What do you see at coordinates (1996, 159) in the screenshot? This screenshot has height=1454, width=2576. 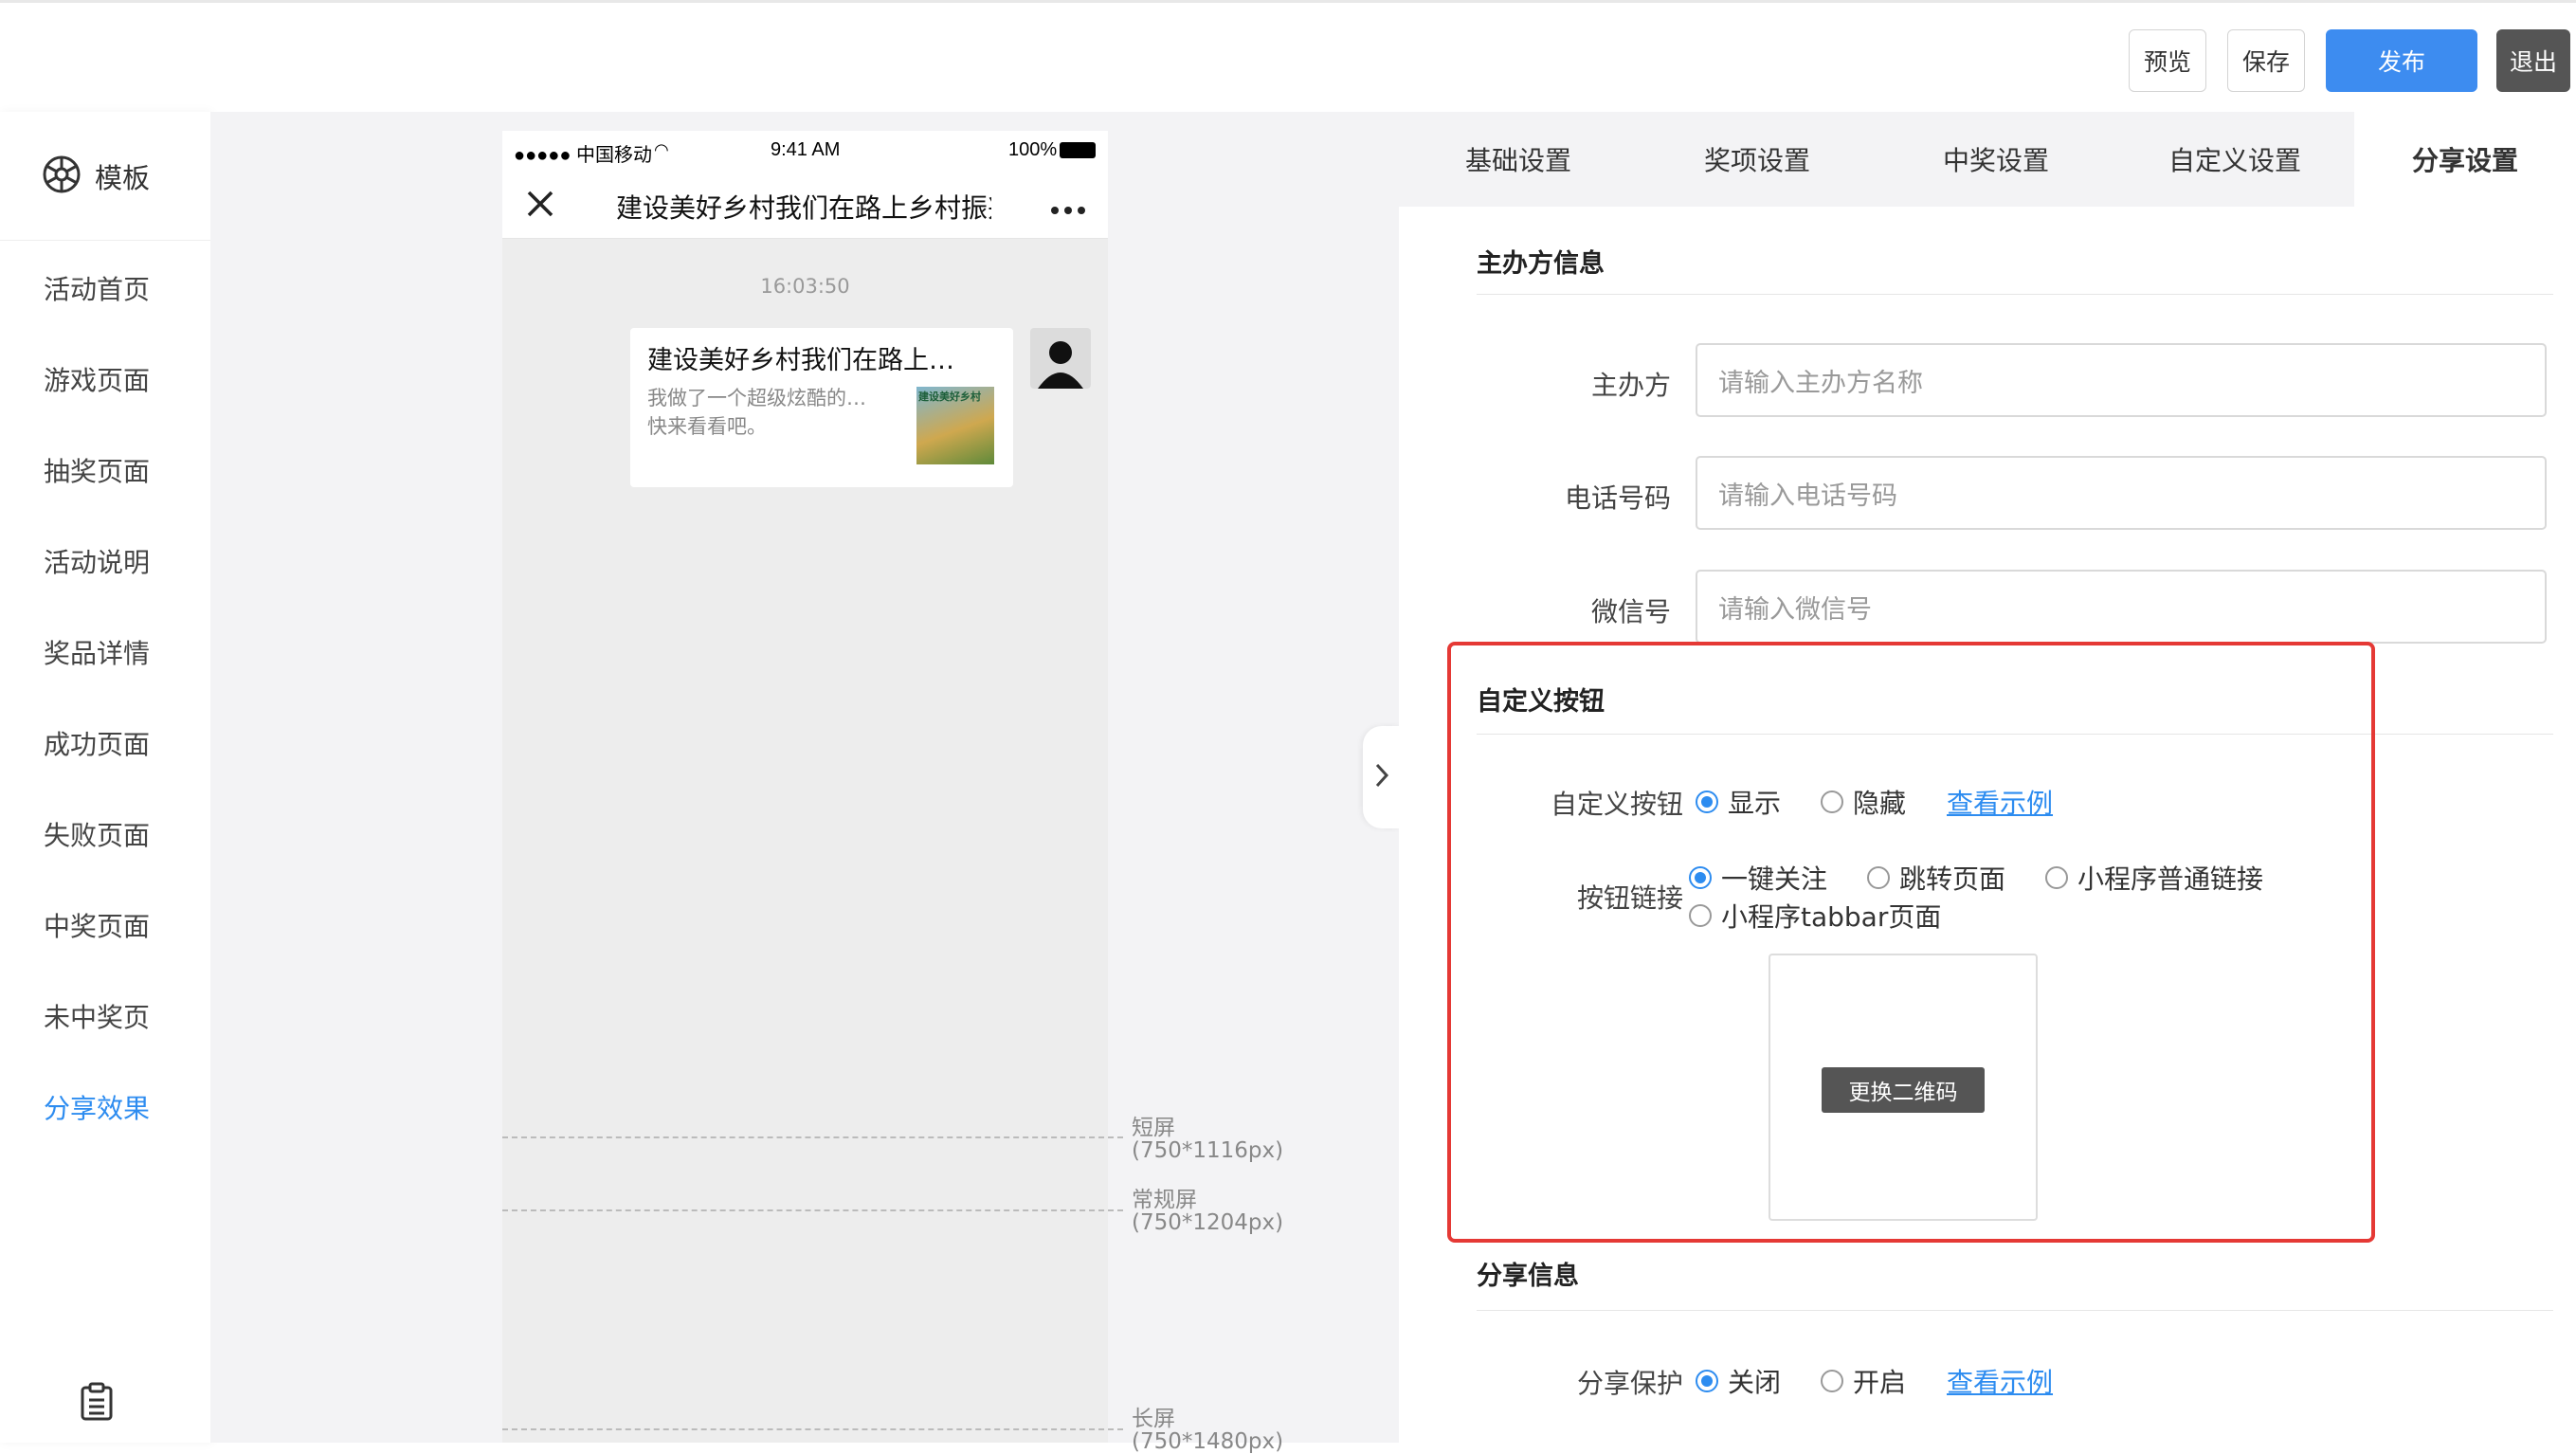 I see `tab-win-settings: 中奖设置` at bounding box center [1996, 159].